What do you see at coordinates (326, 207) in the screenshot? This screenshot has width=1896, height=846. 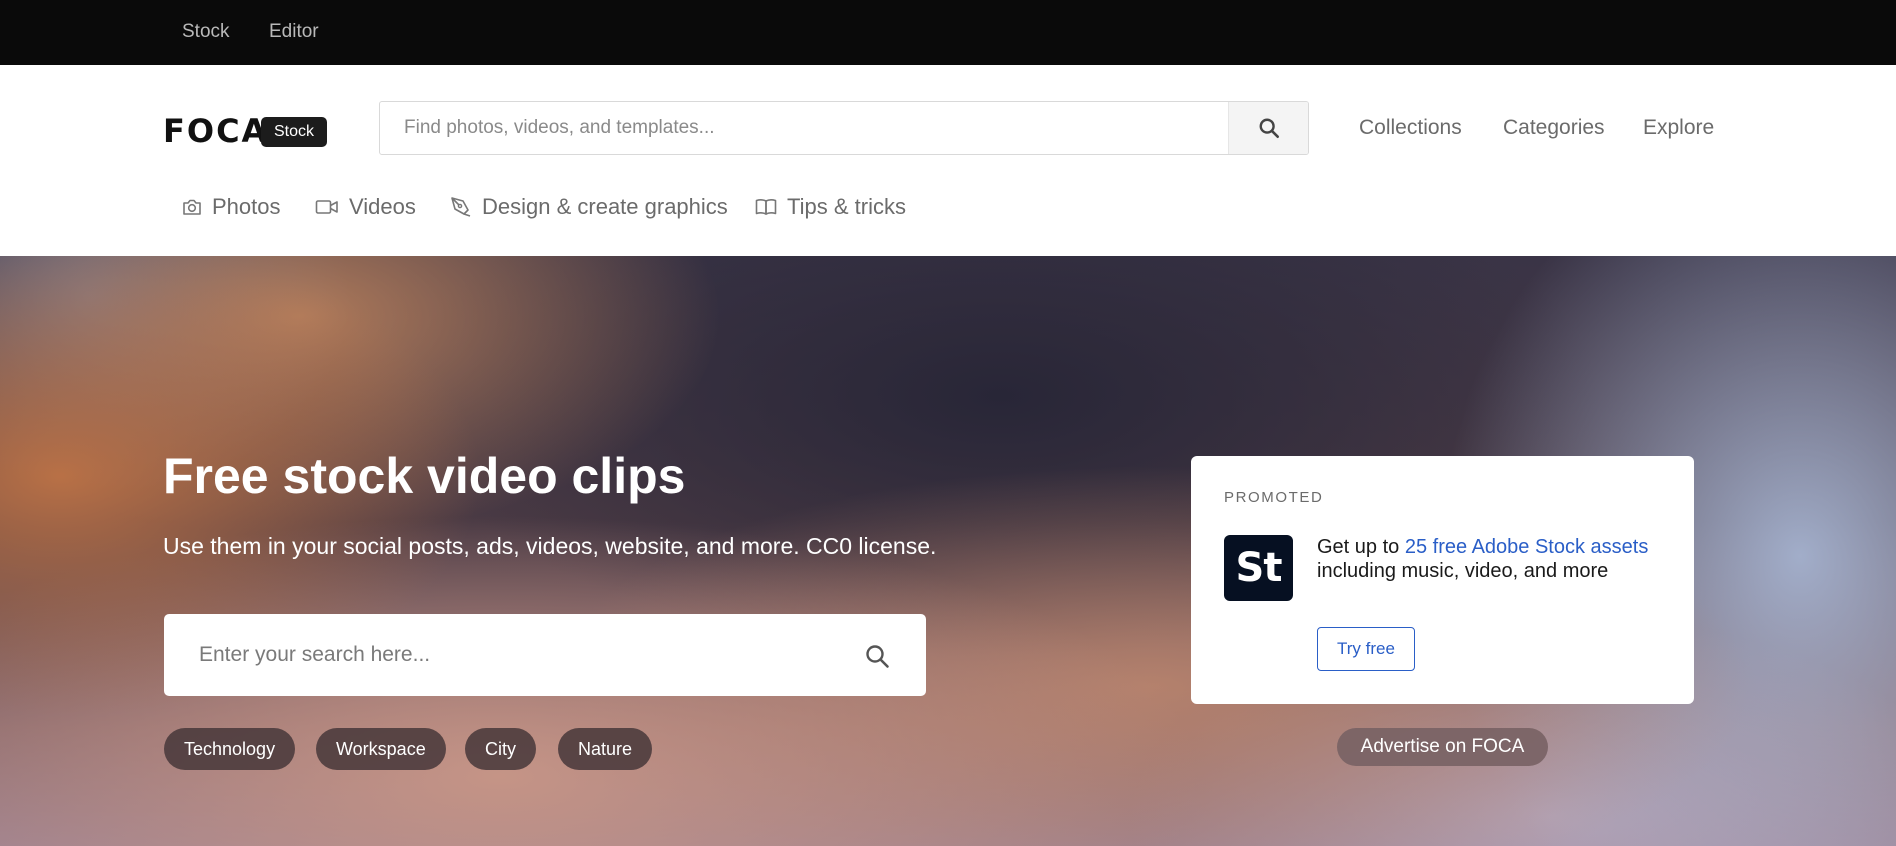 I see `video-camera-icon` at bounding box center [326, 207].